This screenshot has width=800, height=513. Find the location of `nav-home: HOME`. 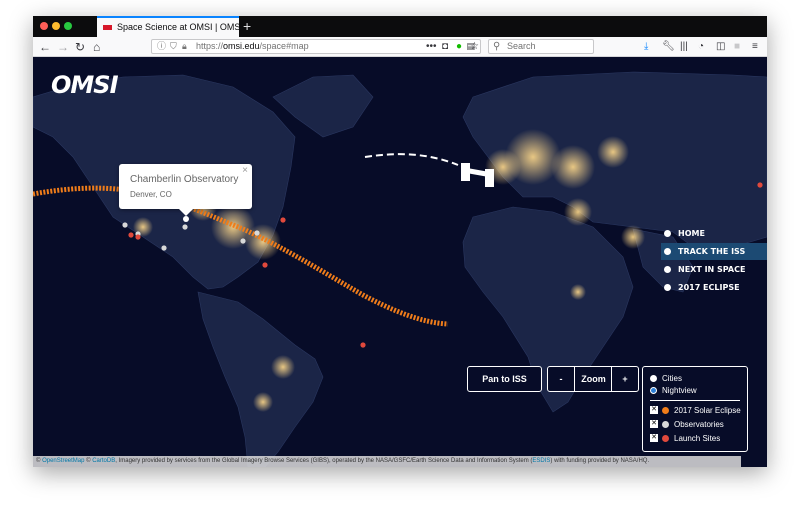

nav-home: HOME is located at coordinates (714, 233).